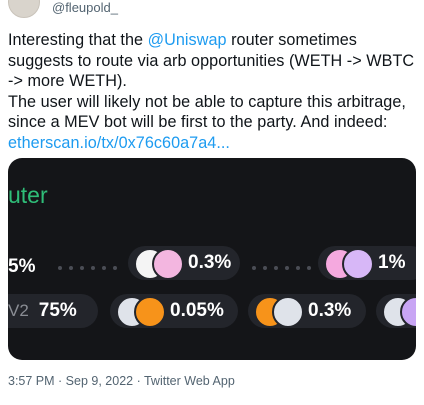 Image resolution: width=424 pixels, height=405 pixels. I want to click on pool-fee: 0.05%, so click(197, 310).